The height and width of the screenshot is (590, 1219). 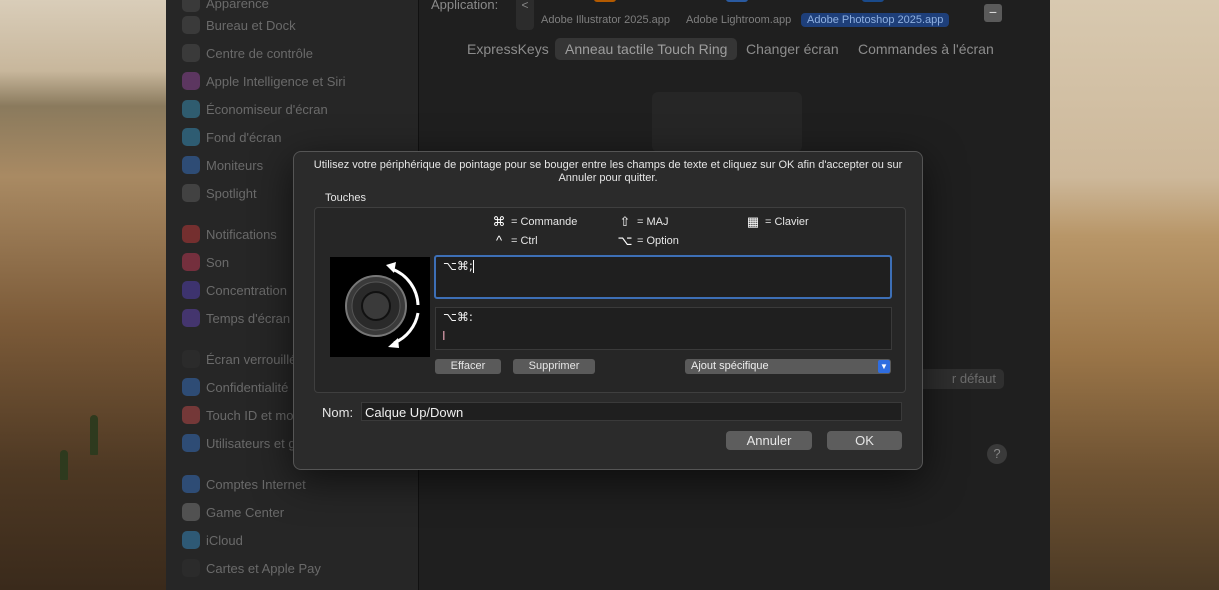 I want to click on photoshop-app-icon, so click(x=873, y=1).